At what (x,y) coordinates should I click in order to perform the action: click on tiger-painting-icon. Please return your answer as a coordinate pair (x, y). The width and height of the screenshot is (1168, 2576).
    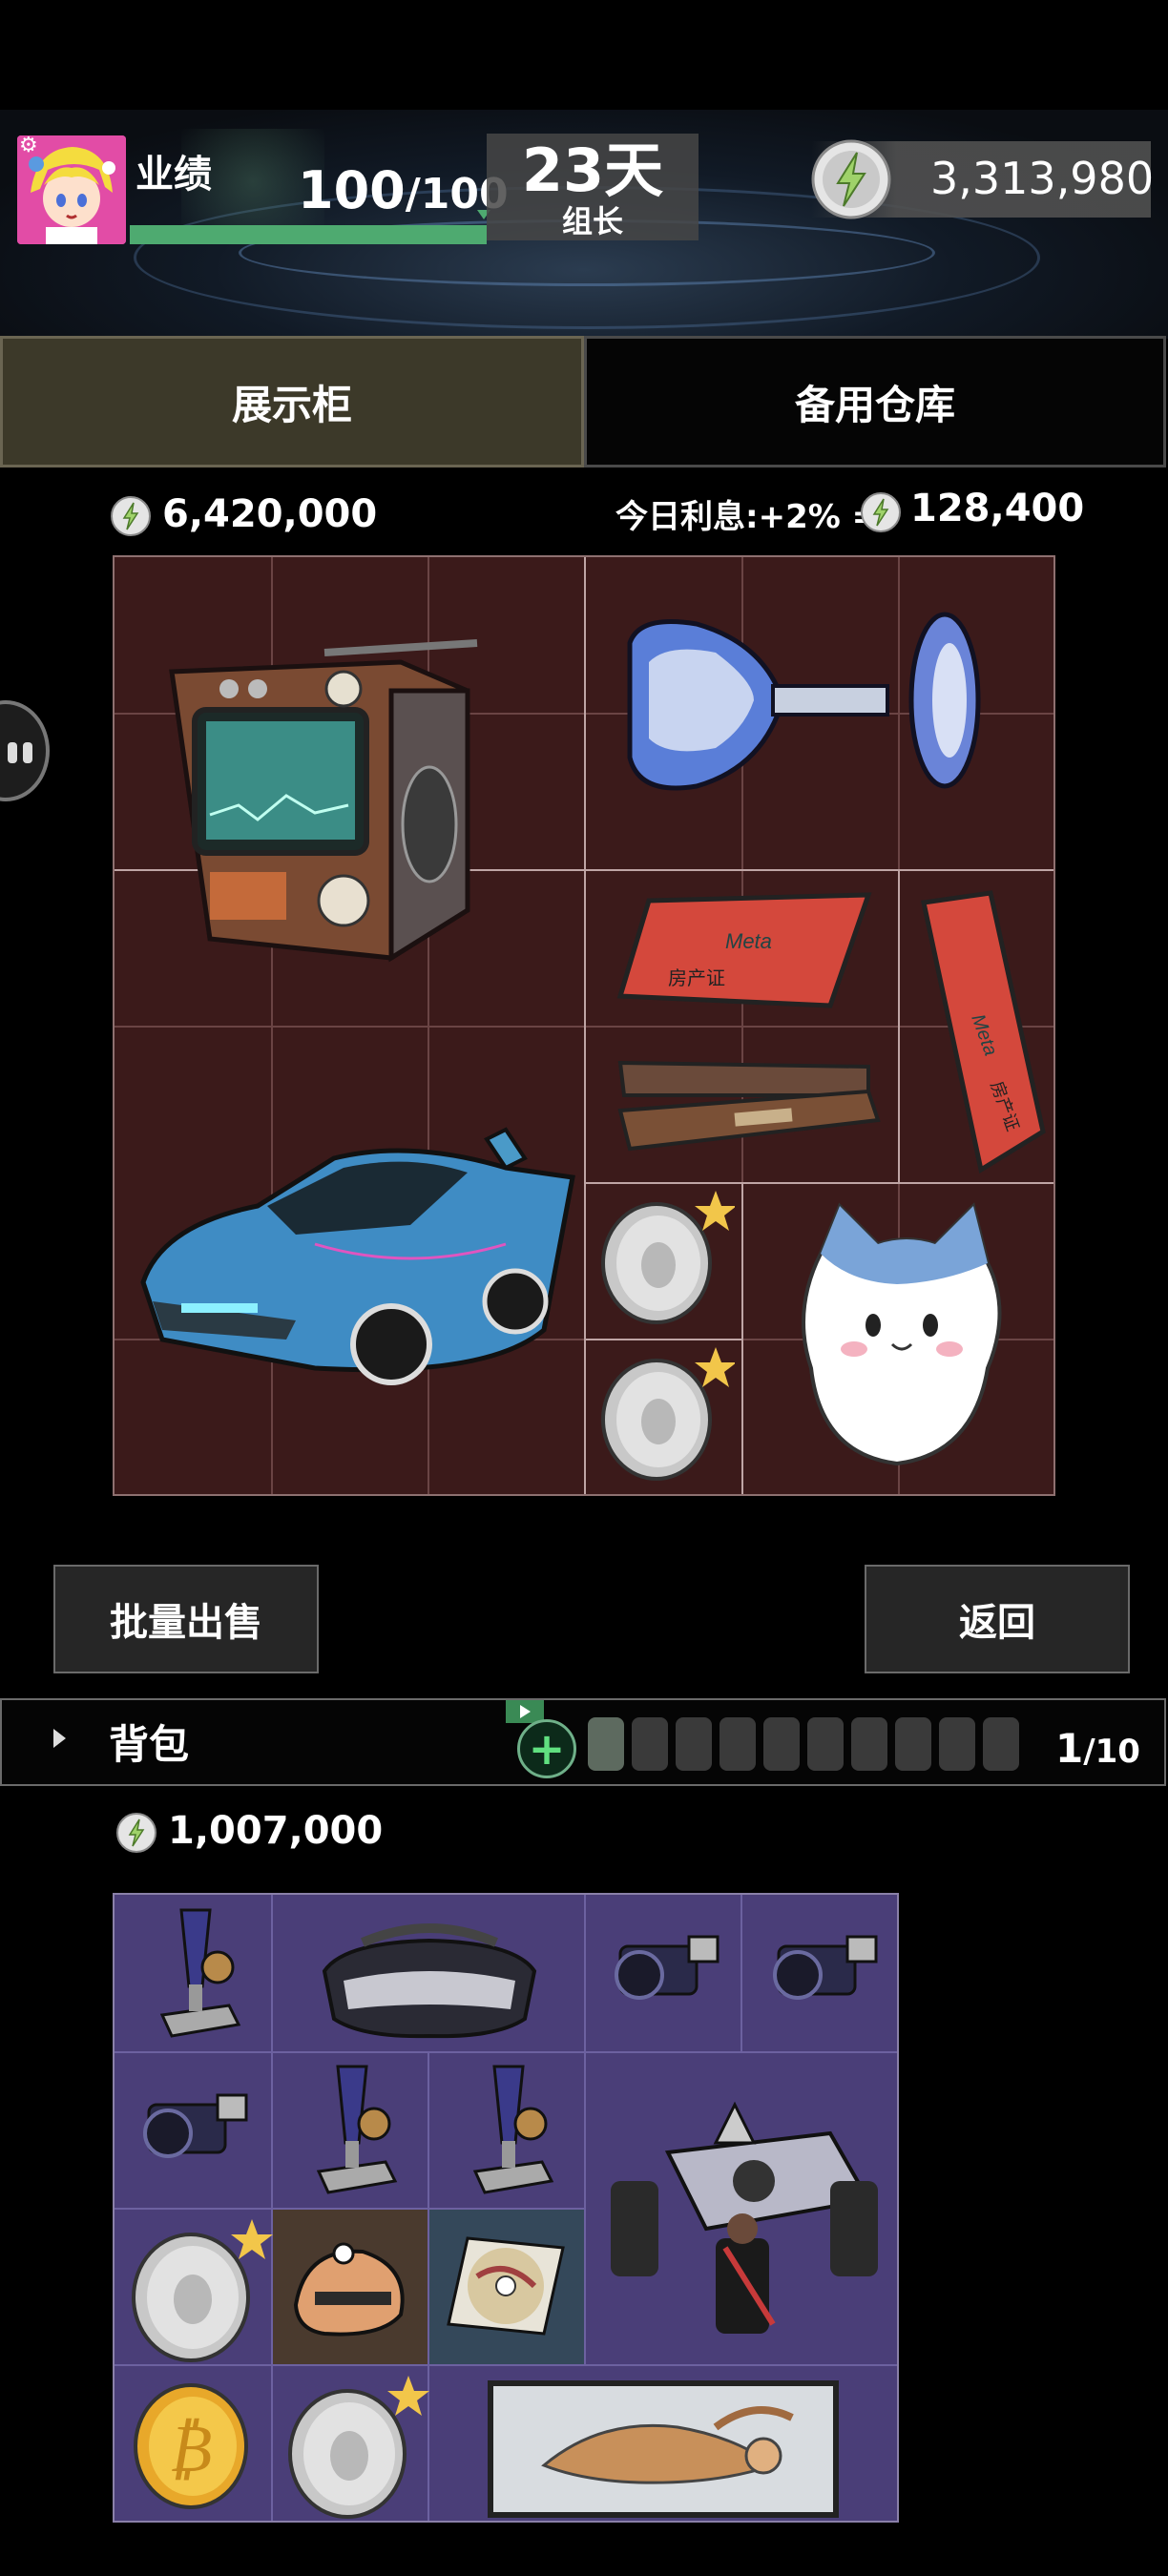
    Looking at the image, I should click on (663, 2449).